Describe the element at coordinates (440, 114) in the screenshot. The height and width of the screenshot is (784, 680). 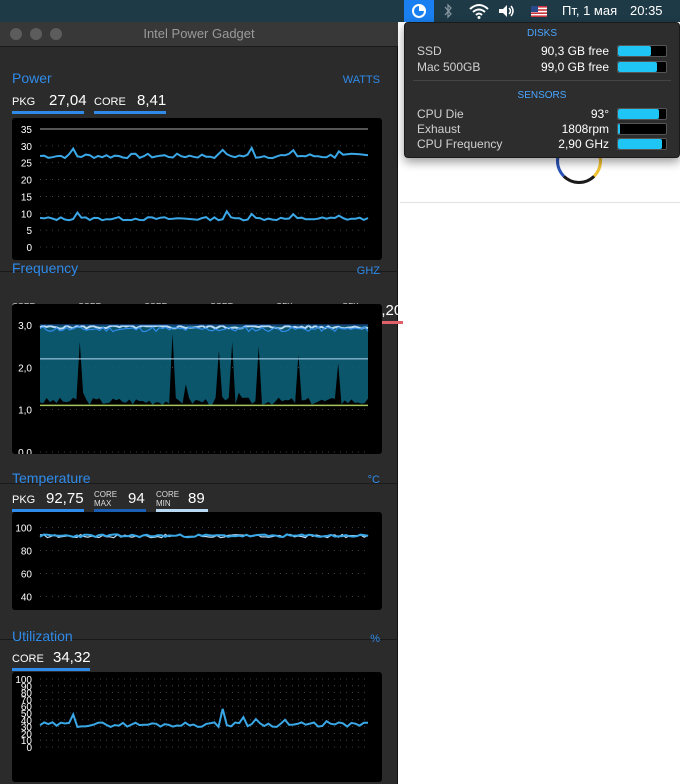
I see `sensor-name: CPU Die` at that location.